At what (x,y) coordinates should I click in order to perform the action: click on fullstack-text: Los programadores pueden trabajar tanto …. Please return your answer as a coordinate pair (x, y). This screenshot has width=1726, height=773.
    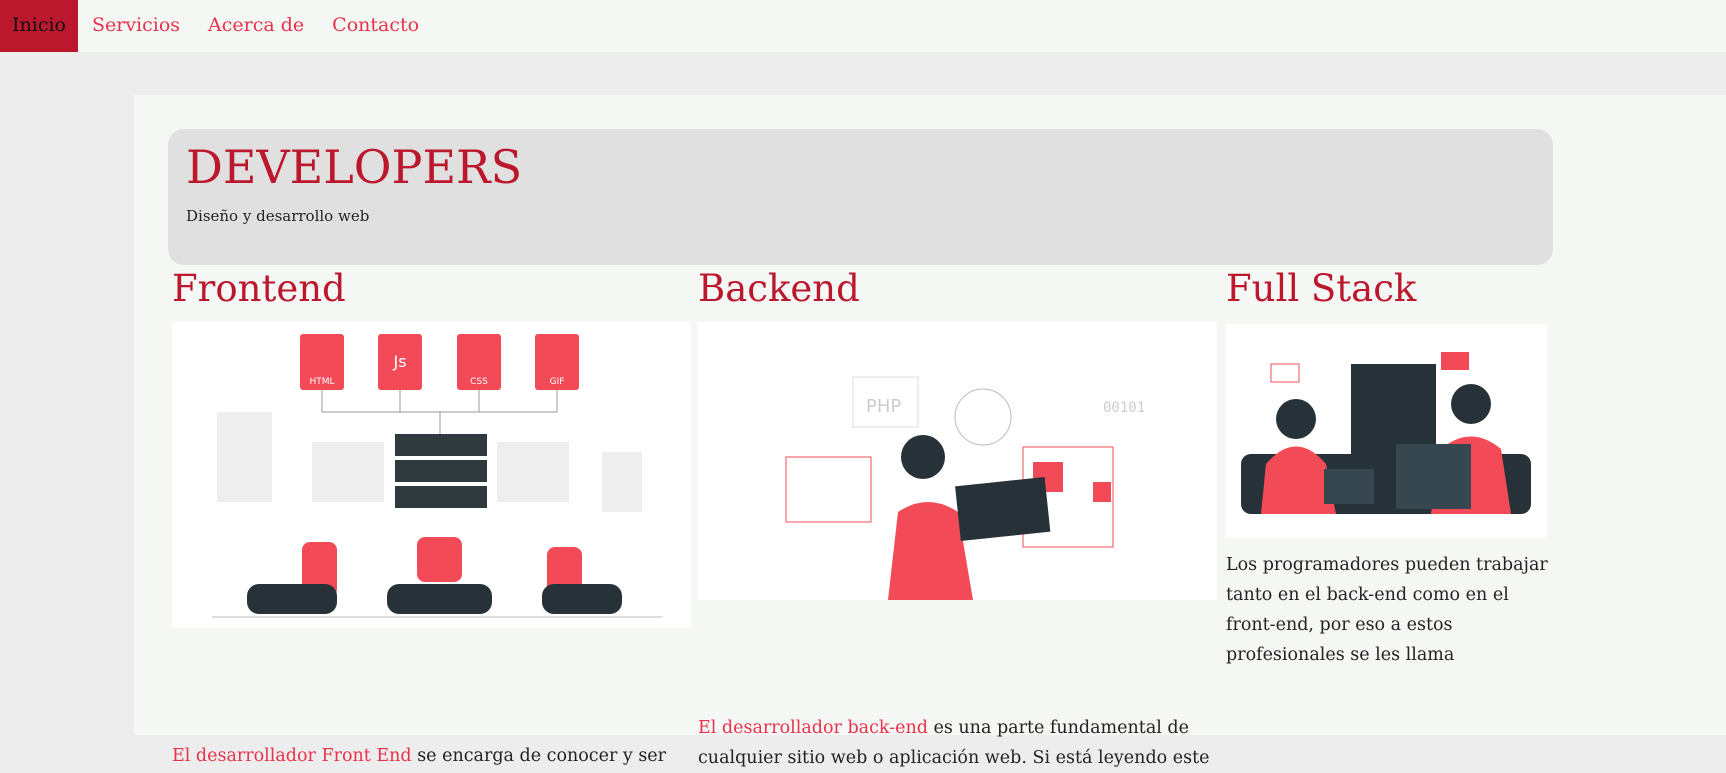
    Looking at the image, I should click on (1387, 610).